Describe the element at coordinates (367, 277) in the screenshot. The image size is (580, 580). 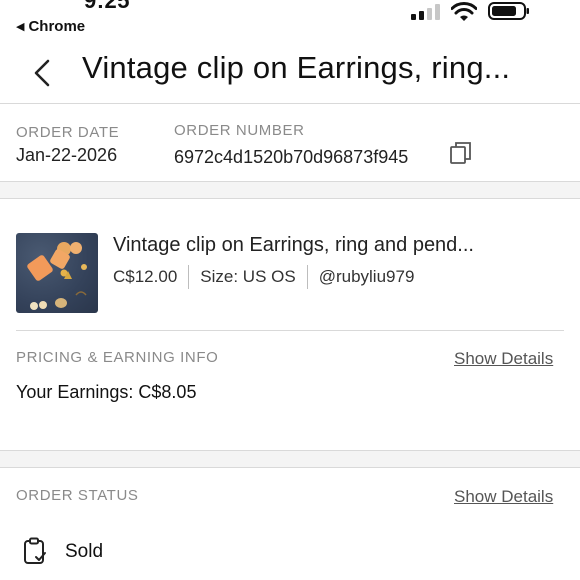
I see `seller-username: @rubyliu979` at that location.